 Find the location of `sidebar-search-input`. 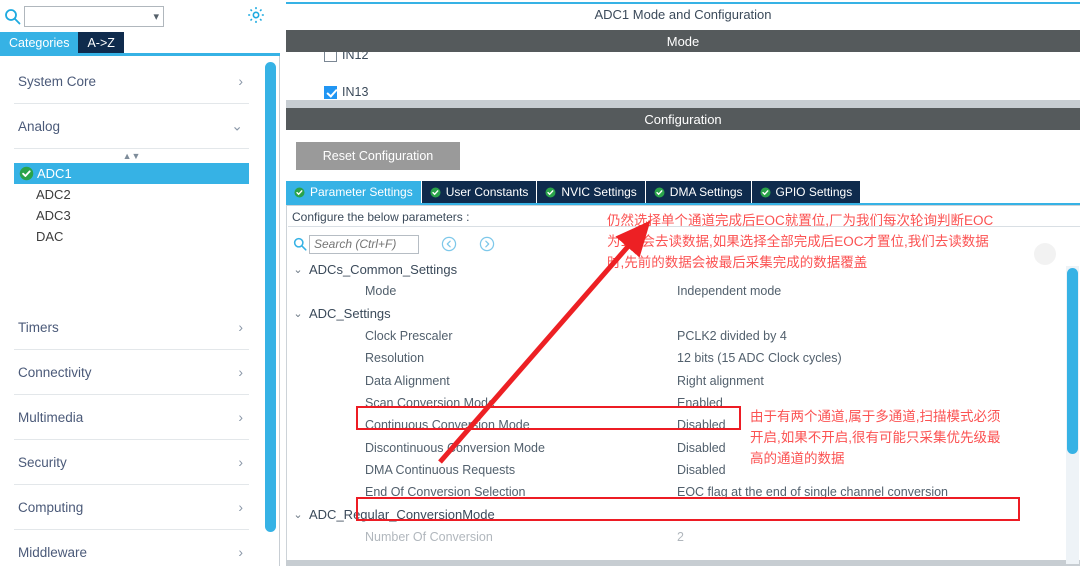

sidebar-search-input is located at coordinates (86, 16).